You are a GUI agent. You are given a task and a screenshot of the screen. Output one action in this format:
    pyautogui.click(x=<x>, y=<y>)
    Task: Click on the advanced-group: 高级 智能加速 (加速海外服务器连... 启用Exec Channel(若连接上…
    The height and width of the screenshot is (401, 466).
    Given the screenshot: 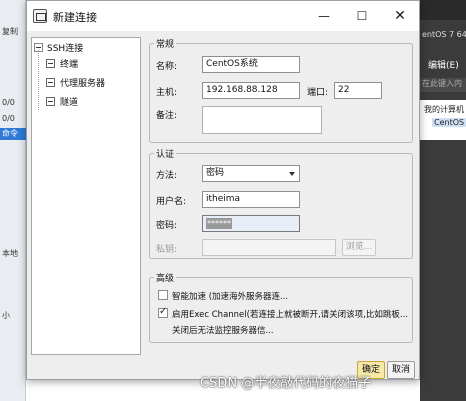 What is the action you would take?
    pyautogui.click(x=281, y=307)
    